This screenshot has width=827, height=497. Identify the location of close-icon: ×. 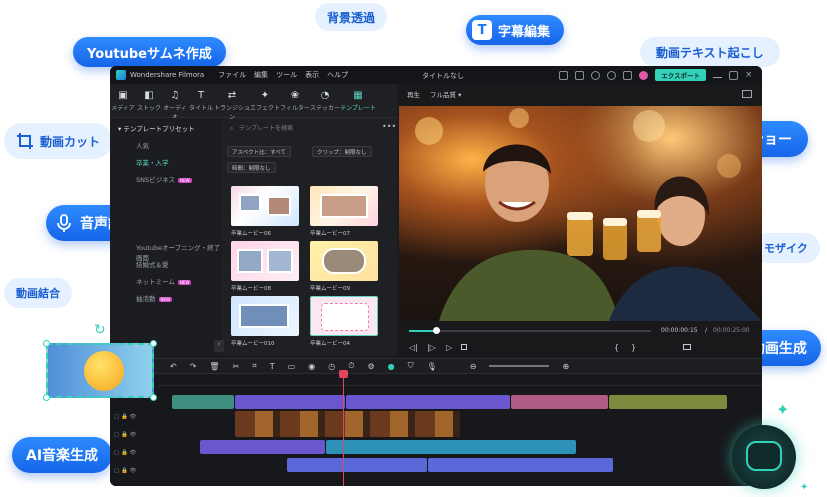
(749, 75).